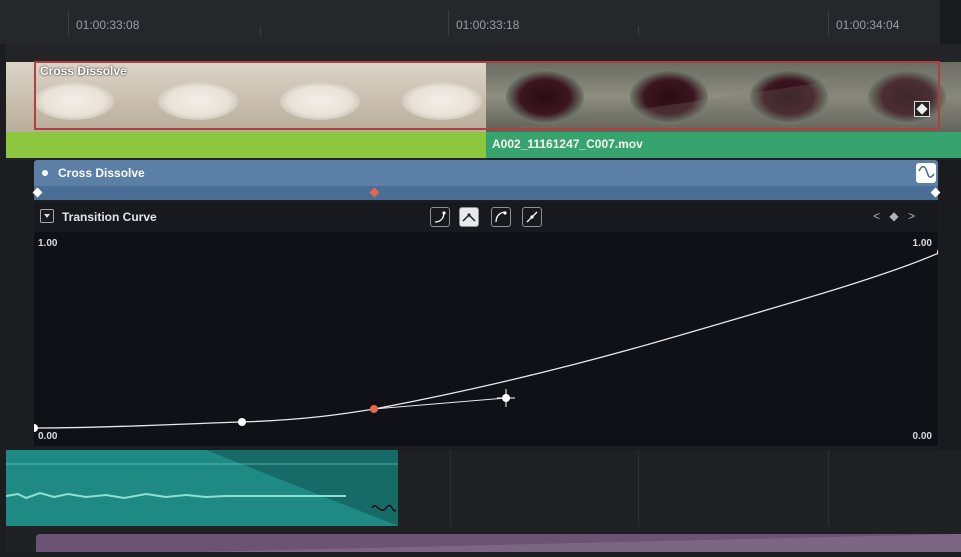 This screenshot has height=557, width=961. Describe the element at coordinates (567, 144) in the screenshot. I see `clip-b-name: A002_11161247_C007.mov` at that location.